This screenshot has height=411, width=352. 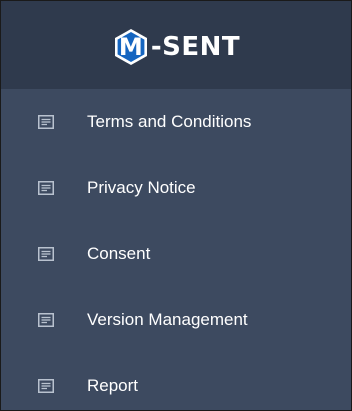 What do you see at coordinates (119, 253) in the screenshot?
I see `sidebar-item-label: Consent` at bounding box center [119, 253].